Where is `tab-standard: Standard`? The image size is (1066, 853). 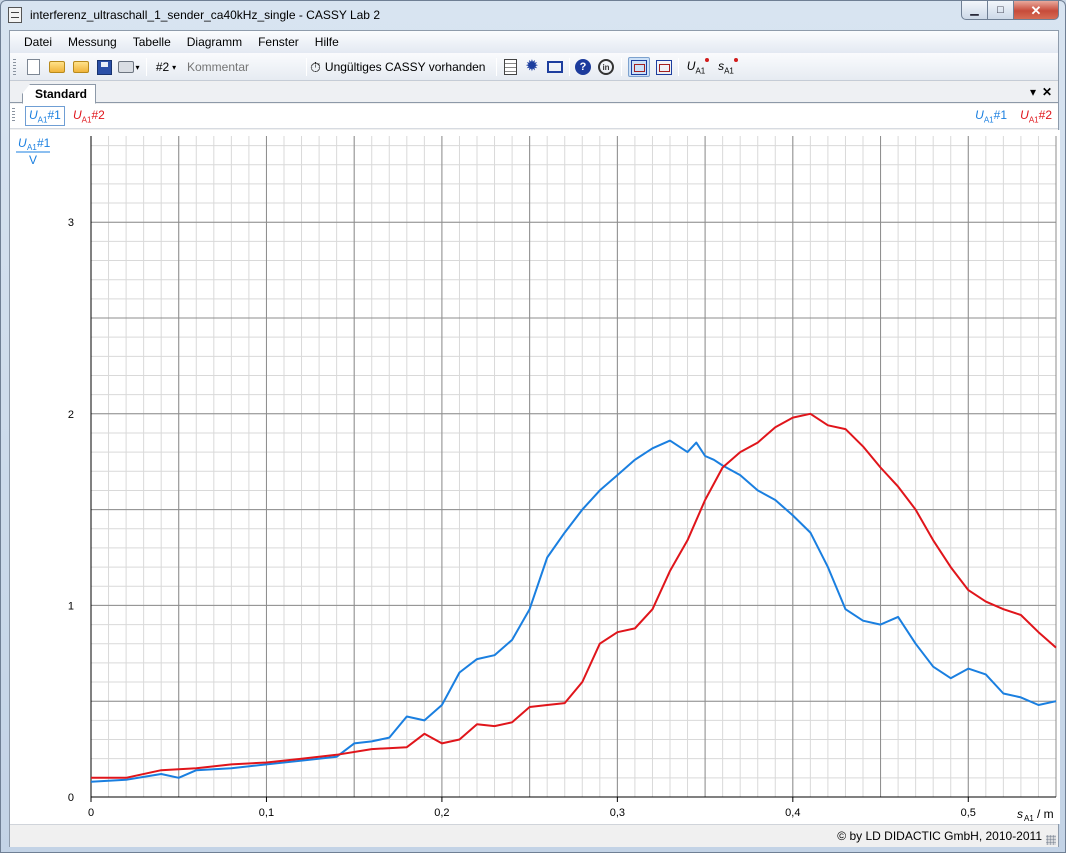 tab-standard: Standard is located at coordinates (59, 94).